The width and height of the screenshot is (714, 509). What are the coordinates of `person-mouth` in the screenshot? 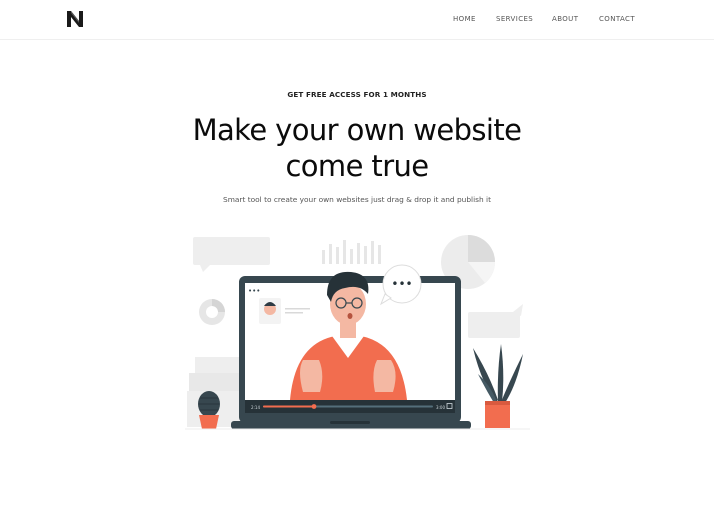 It's located at (350, 316).